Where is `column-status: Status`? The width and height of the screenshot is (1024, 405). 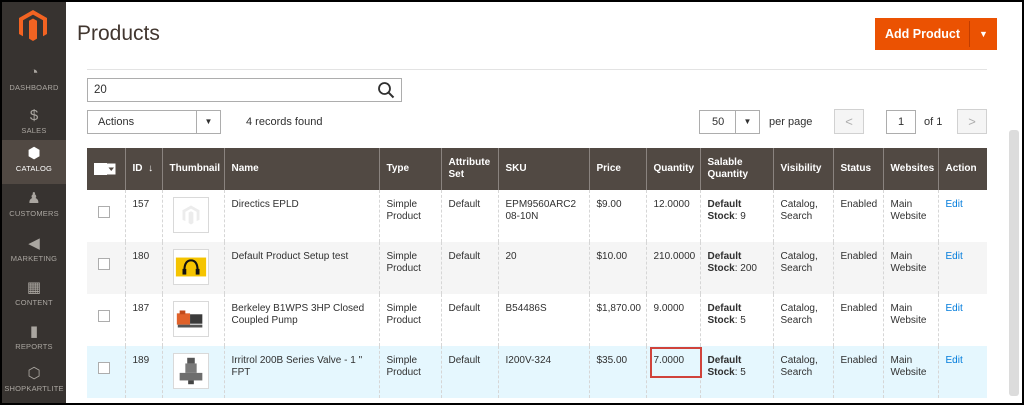 column-status: Status is located at coordinates (857, 169).